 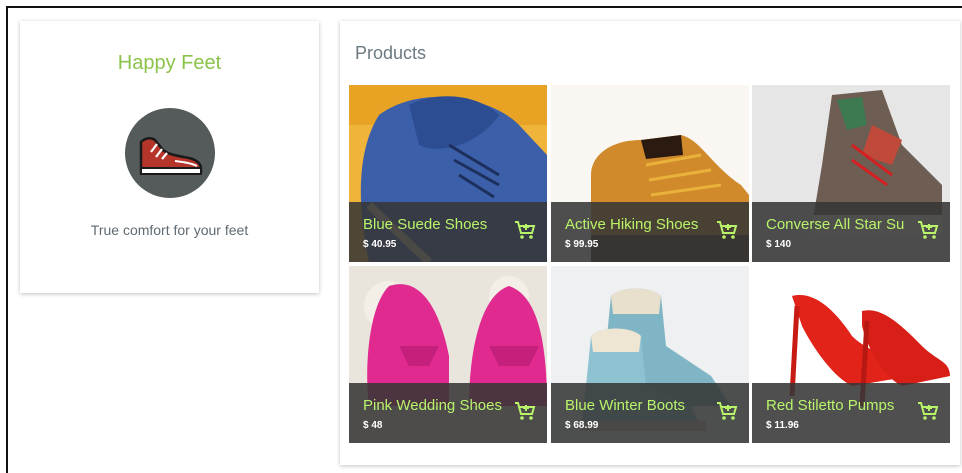 I want to click on product-caption: Blue Winter Boots $ 68.99, so click(x=650, y=413).